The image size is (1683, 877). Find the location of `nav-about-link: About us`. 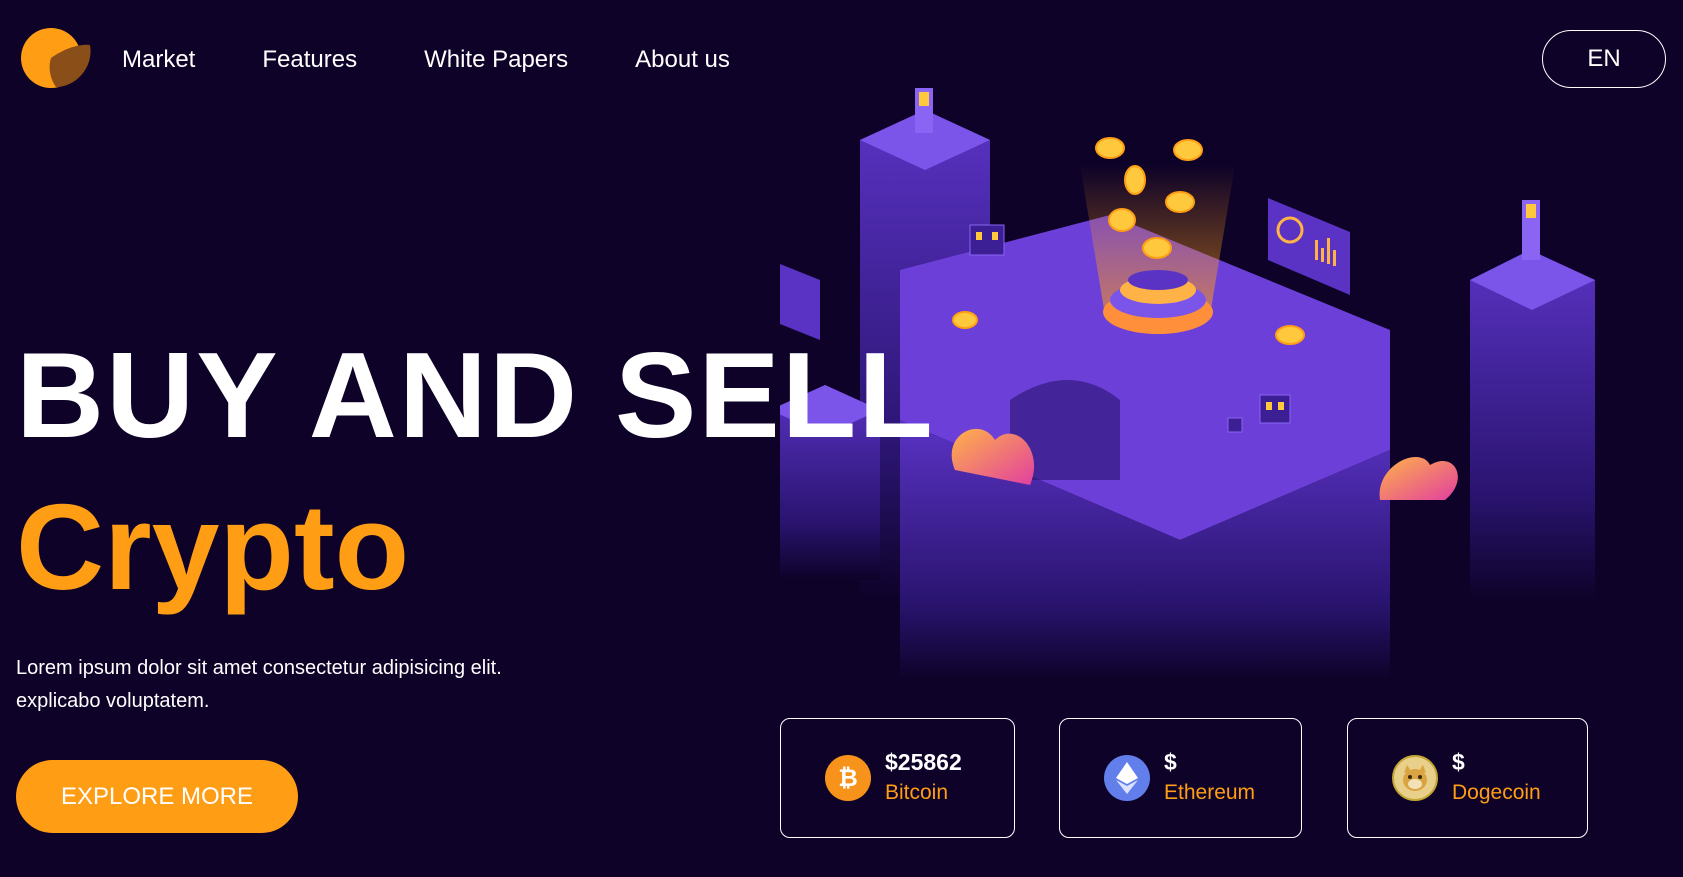

nav-about-link: About us is located at coordinates (682, 60).